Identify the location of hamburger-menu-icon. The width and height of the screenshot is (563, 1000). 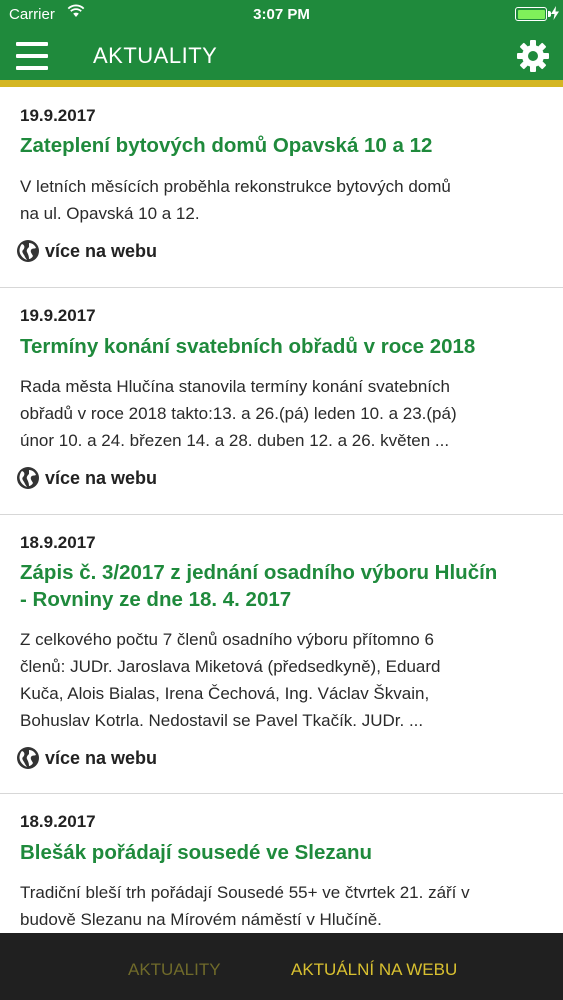
(32, 56).